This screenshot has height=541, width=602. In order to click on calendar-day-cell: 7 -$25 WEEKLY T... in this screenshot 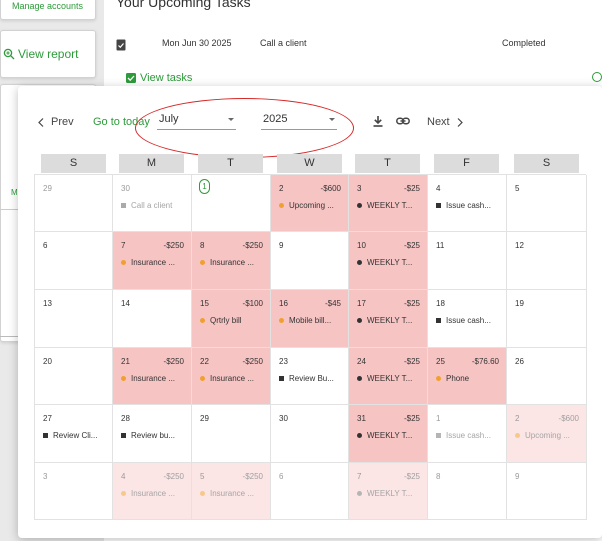, I will do `click(388, 491)`.